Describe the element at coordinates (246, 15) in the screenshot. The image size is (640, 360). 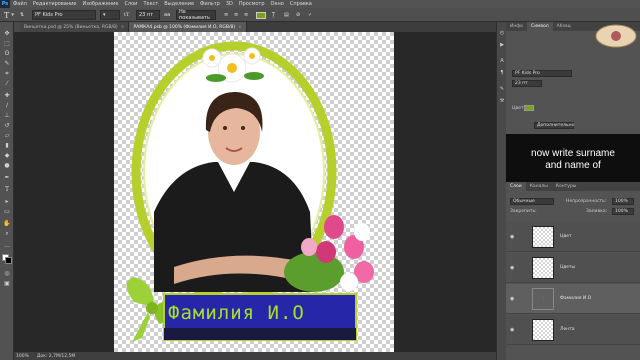
I see `align-right-icon: ≡` at that location.